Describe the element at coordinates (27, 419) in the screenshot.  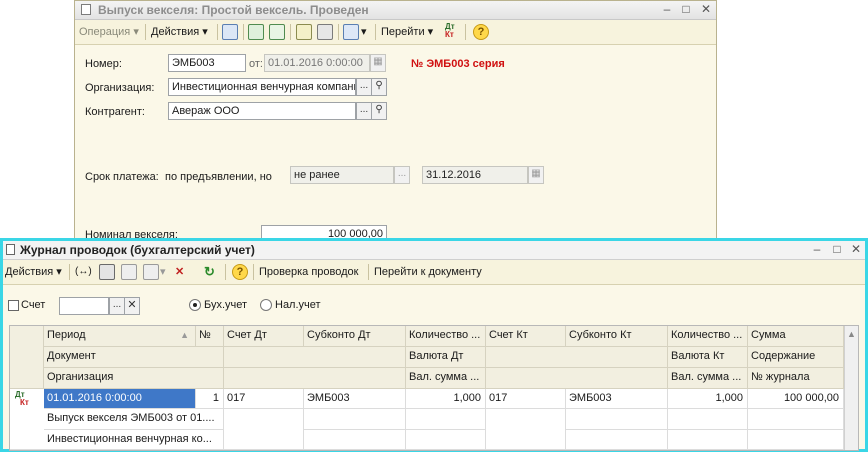
I see `table-row-icon: Дт Кт` at that location.